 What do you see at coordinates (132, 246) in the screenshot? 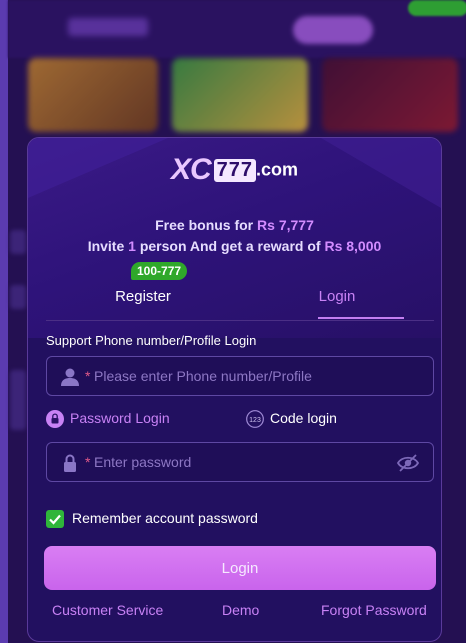
I see `promo-count: 1` at bounding box center [132, 246].